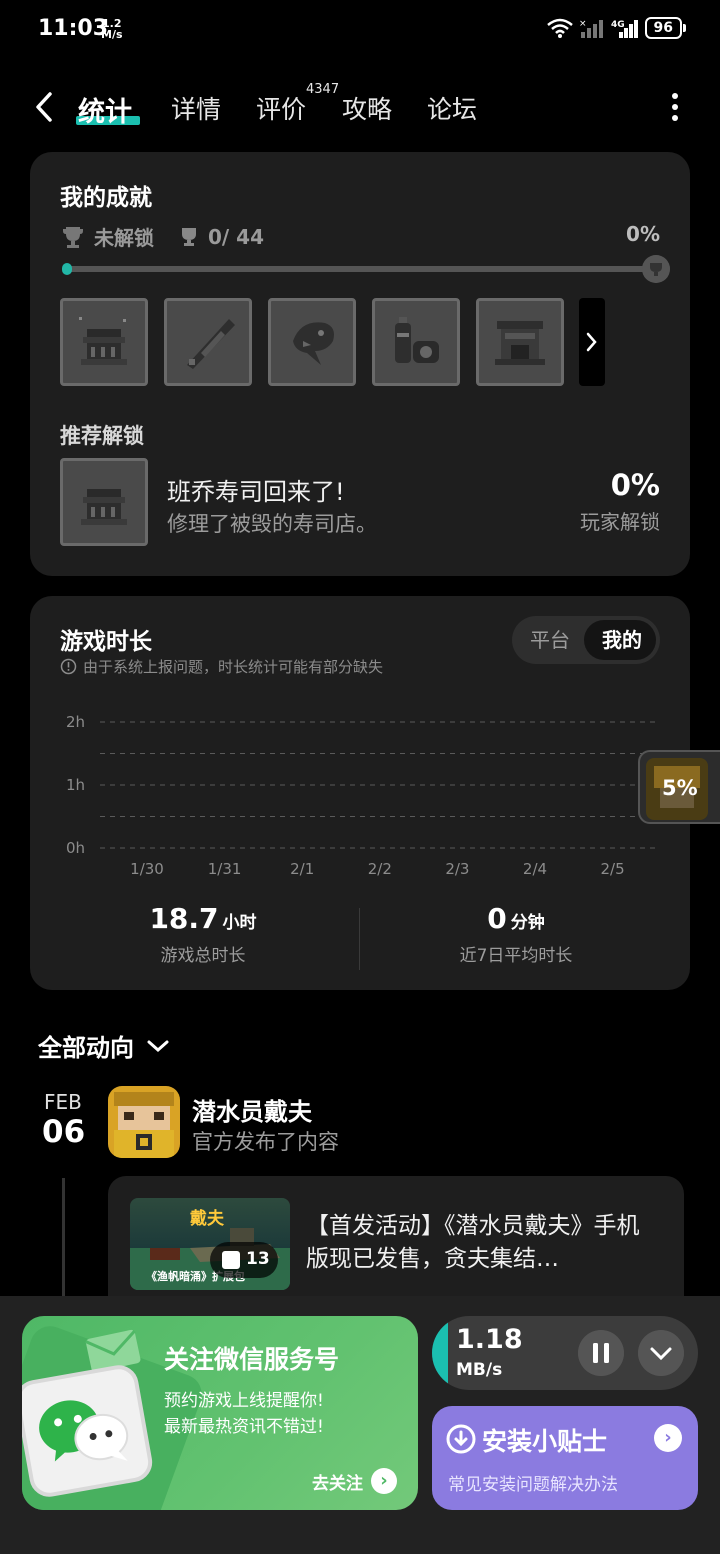  What do you see at coordinates (106, 642) in the screenshot?
I see `playtime-title: 游戏时长` at bounding box center [106, 642].